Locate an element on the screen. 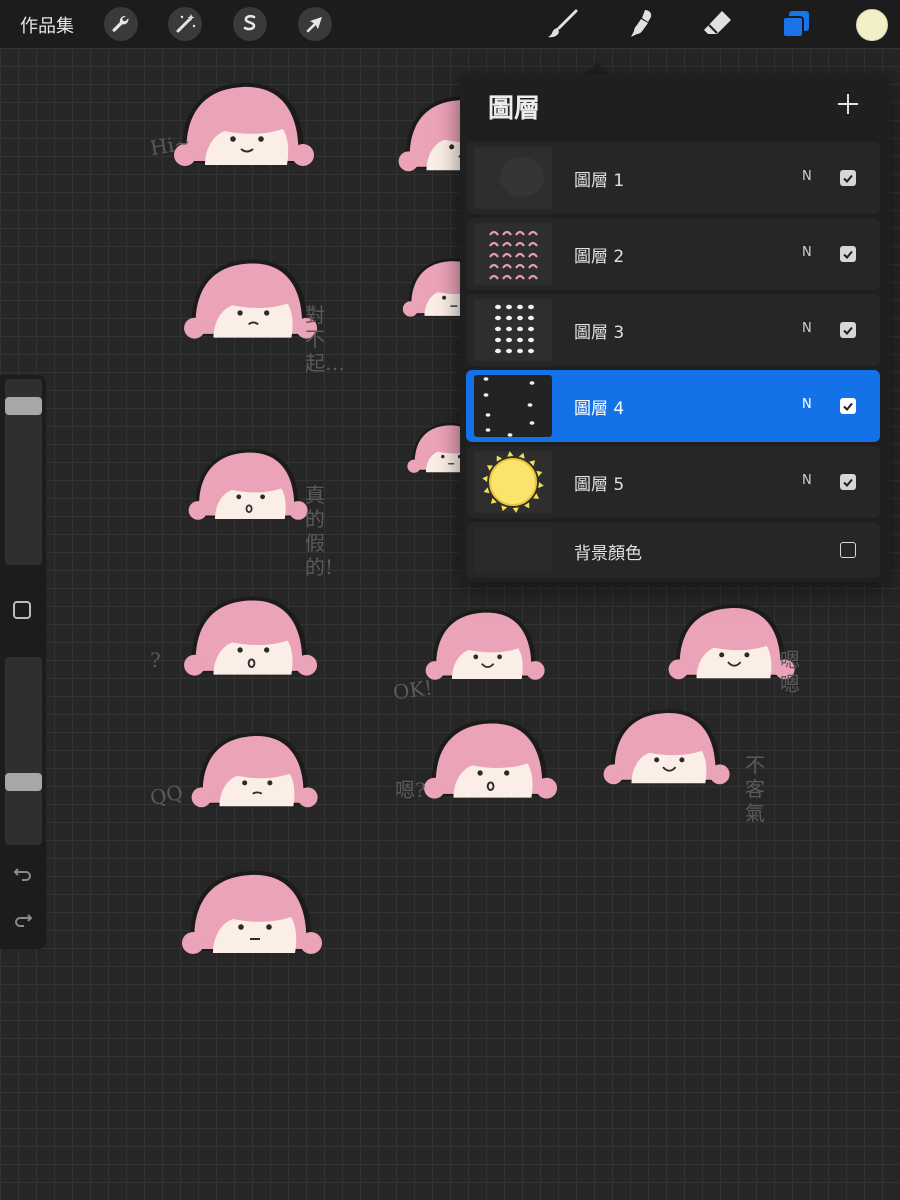  layers-icon is located at coordinates (795, 24).